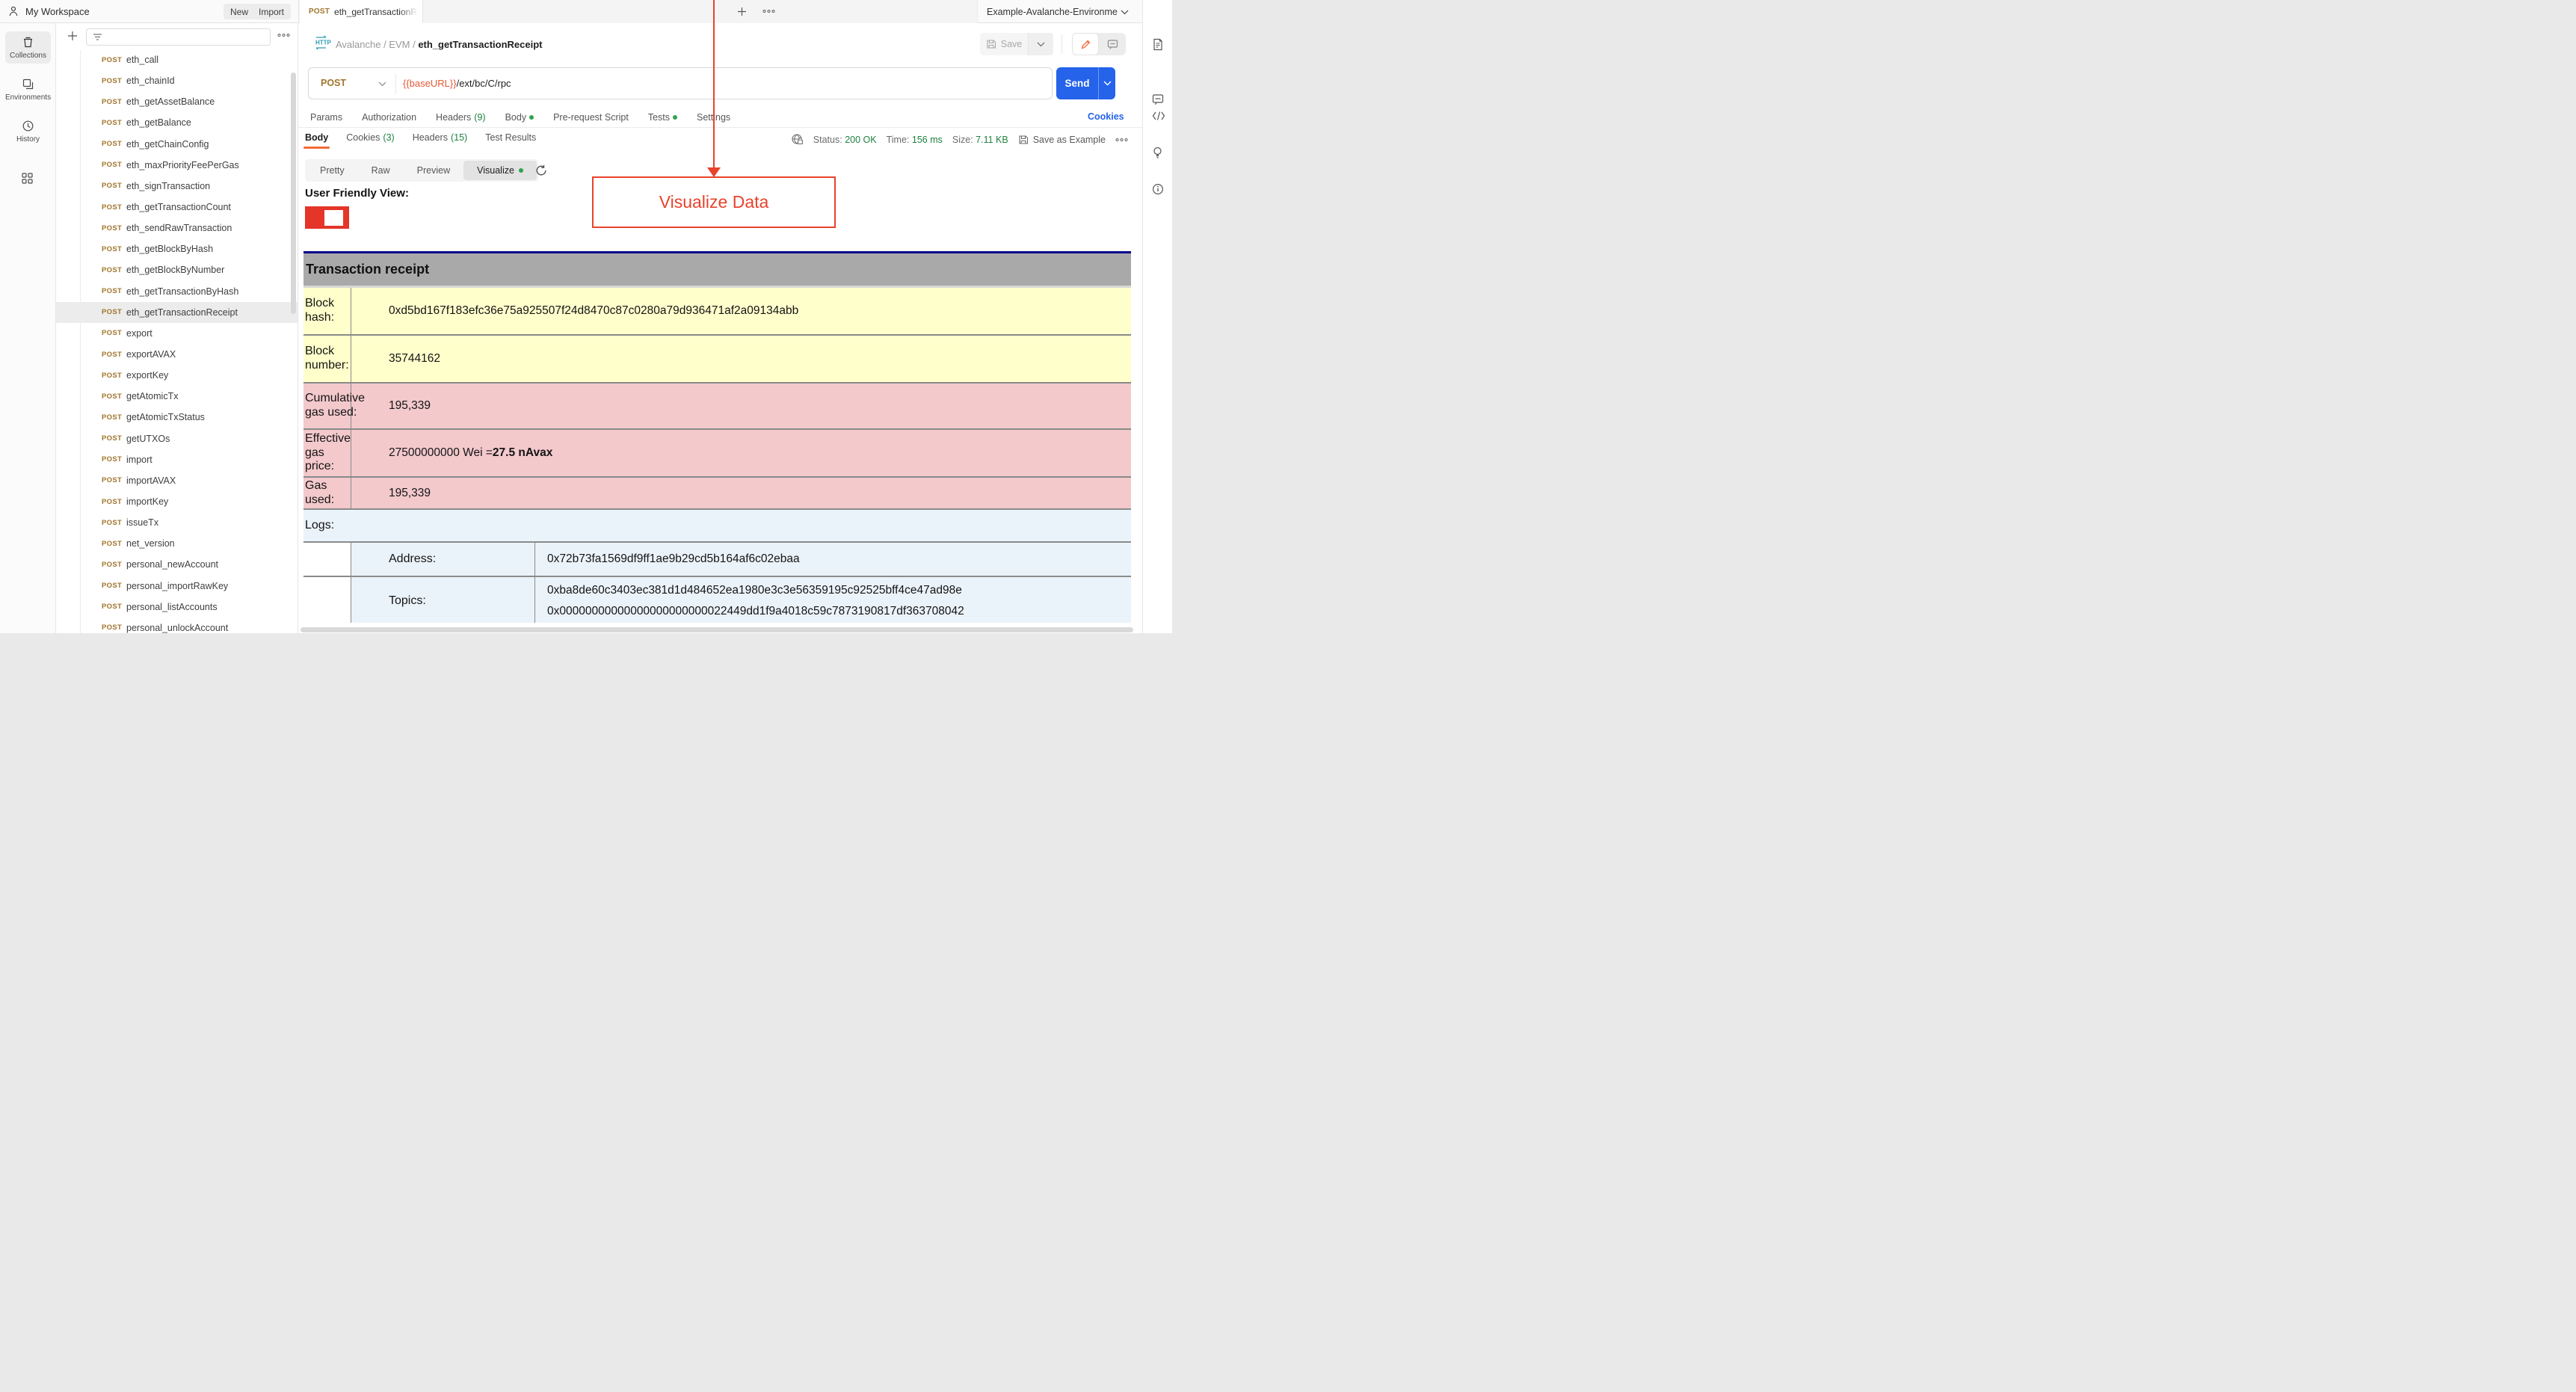 This screenshot has height=1392, width=2576. What do you see at coordinates (1106, 116) in the screenshot?
I see `cookies-link: Cookies` at bounding box center [1106, 116].